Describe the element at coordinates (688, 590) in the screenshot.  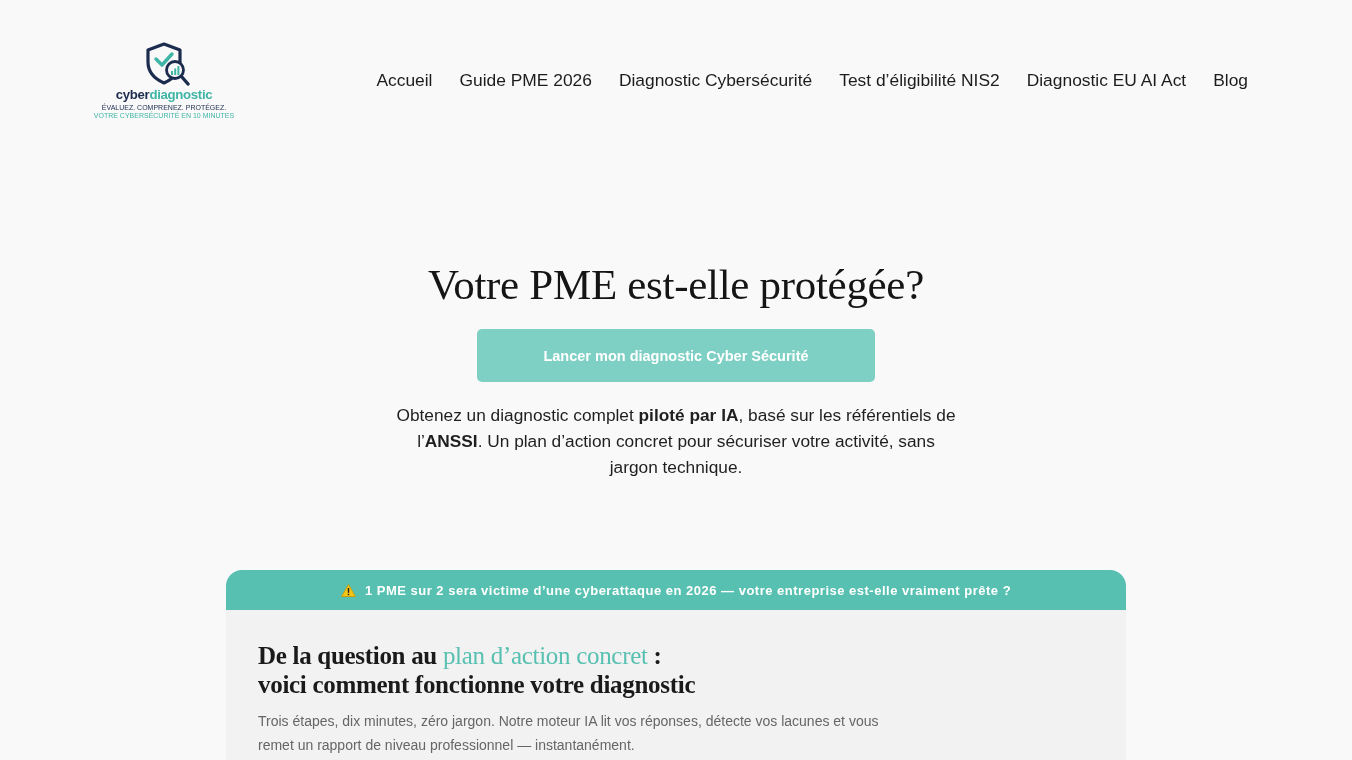
I see `banner-text: 1 PME sur 2 sera victime d’une cyberattaque en 2026 — votre entreprise est-elle vraiment prête ?` at that location.